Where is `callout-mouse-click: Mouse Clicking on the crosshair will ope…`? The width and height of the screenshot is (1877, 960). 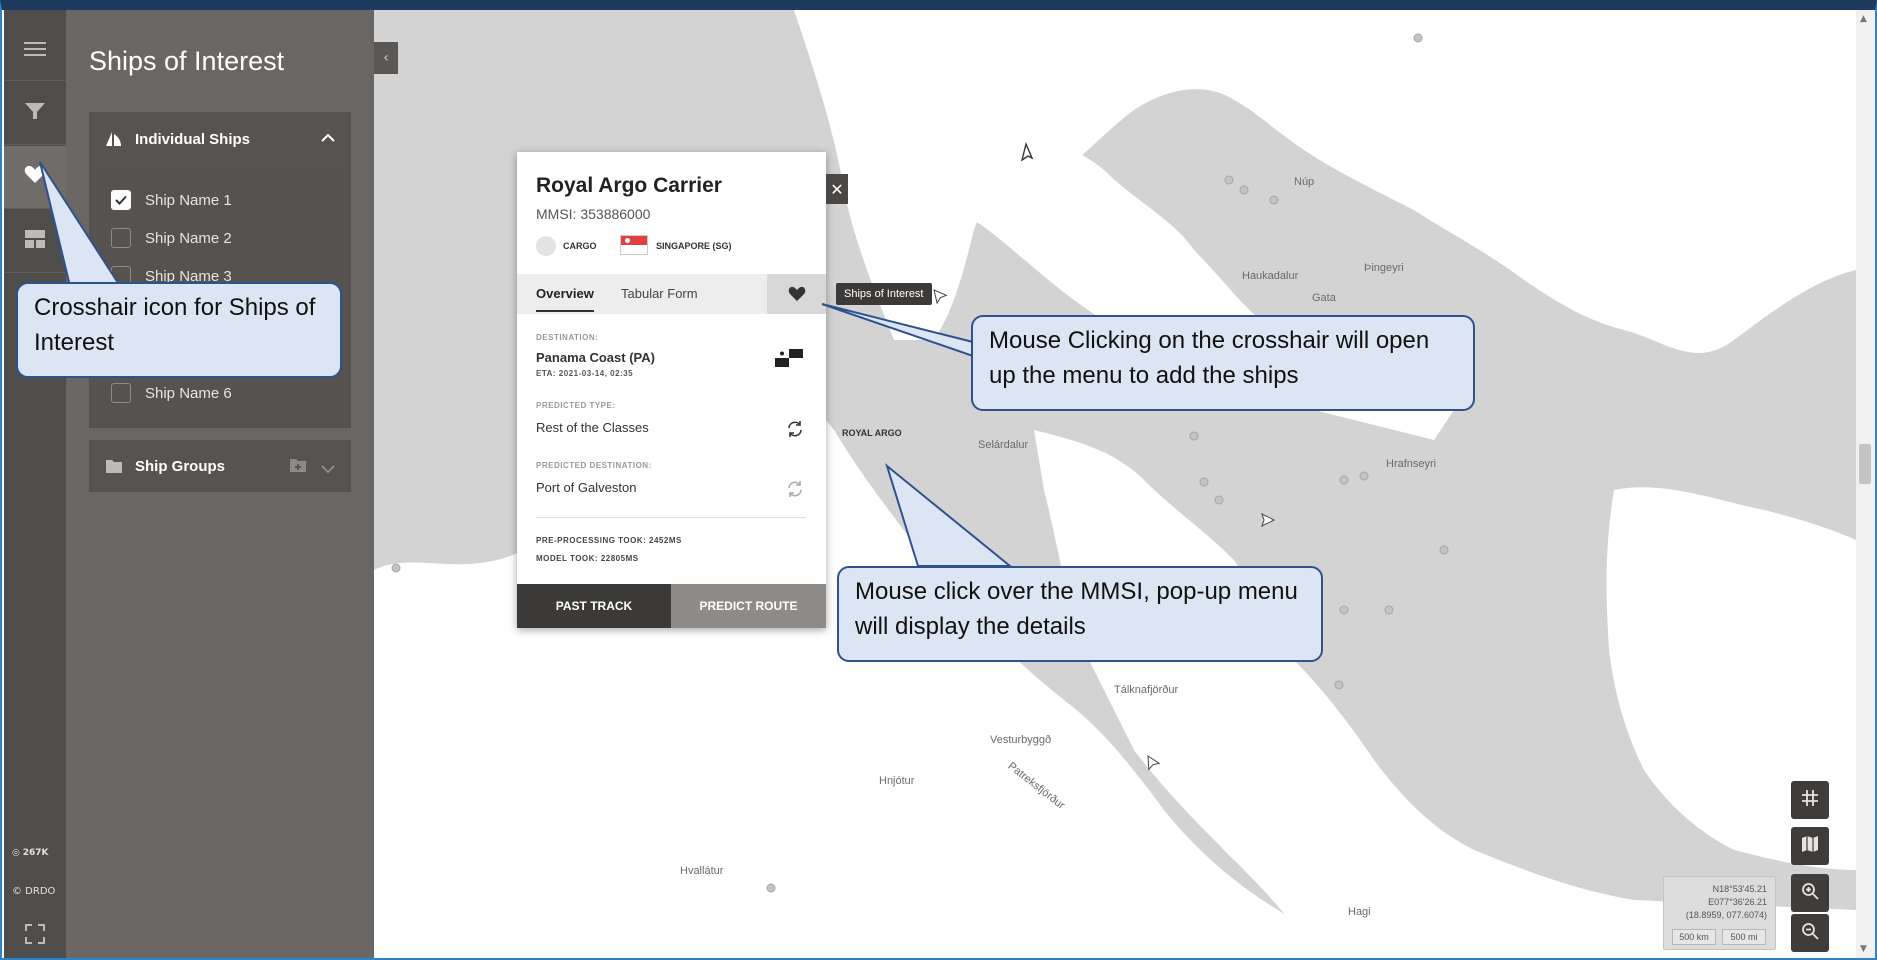
callout-mouse-click: Mouse Clicking on the crosshair will ope… is located at coordinates (1223, 363).